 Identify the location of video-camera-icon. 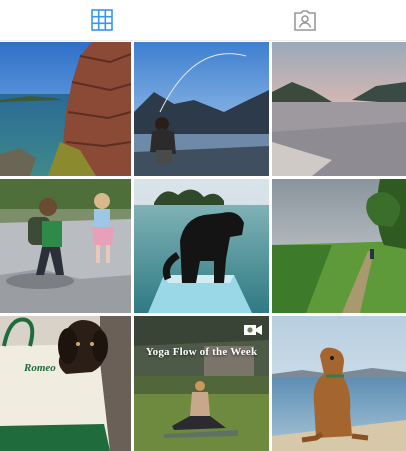
(253, 330).